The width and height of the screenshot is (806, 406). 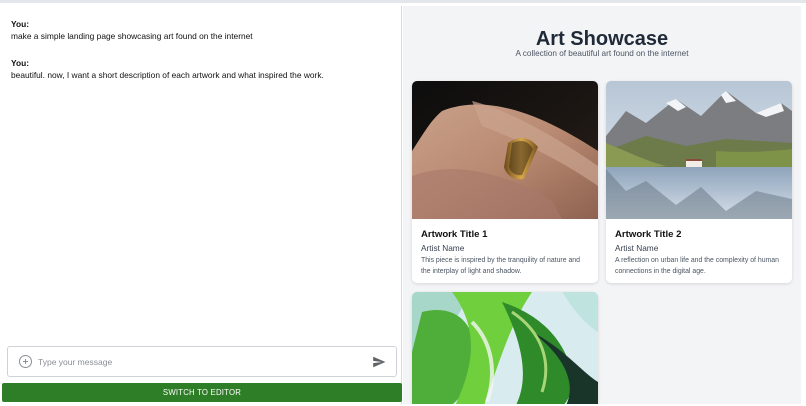 What do you see at coordinates (202, 392) in the screenshot?
I see `switch-to-editor-button: SWITCH TO EDITOR` at bounding box center [202, 392].